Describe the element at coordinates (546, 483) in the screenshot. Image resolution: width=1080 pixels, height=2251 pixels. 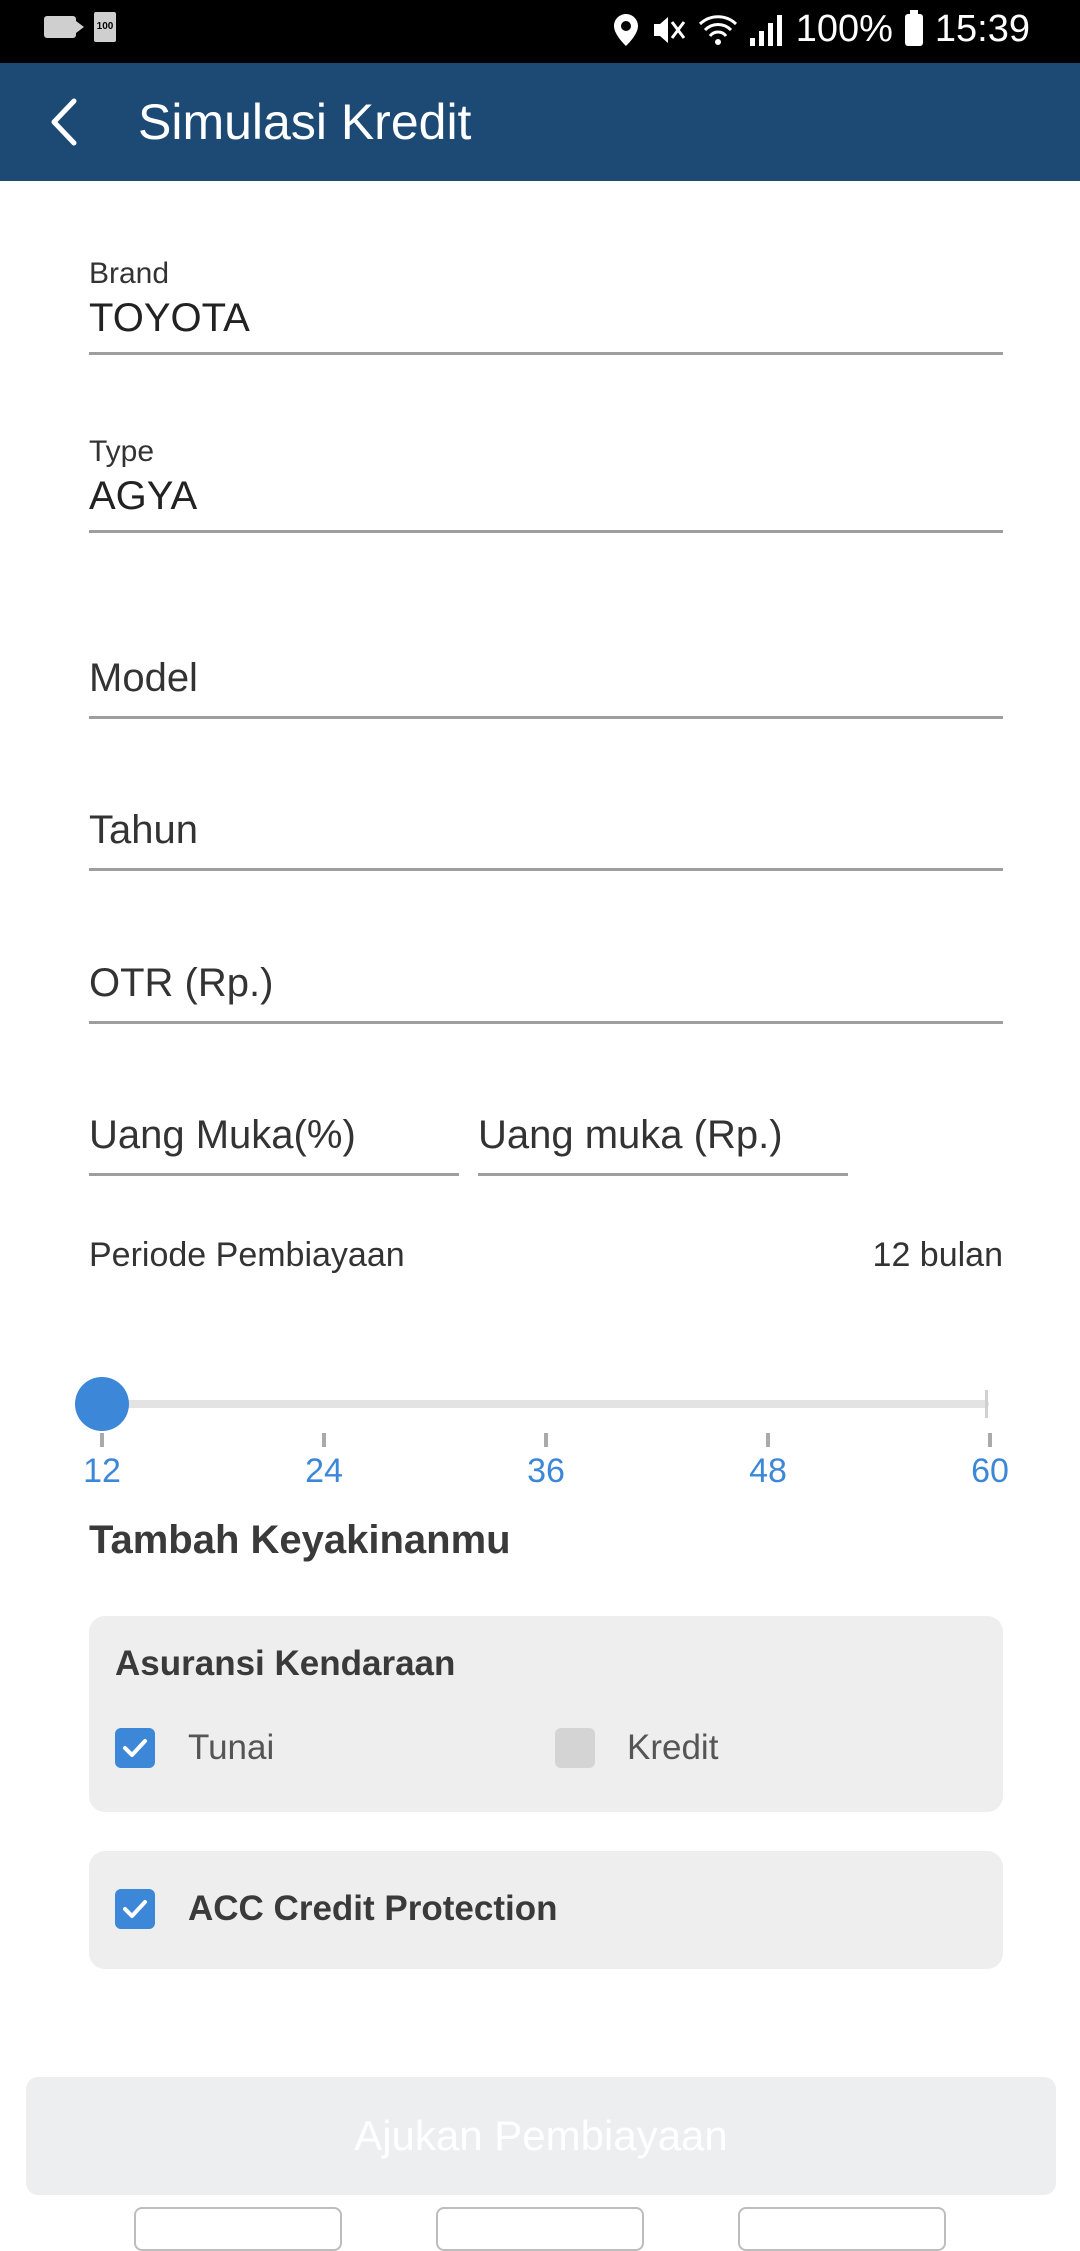
I see `type-field: Type AGYA` at that location.